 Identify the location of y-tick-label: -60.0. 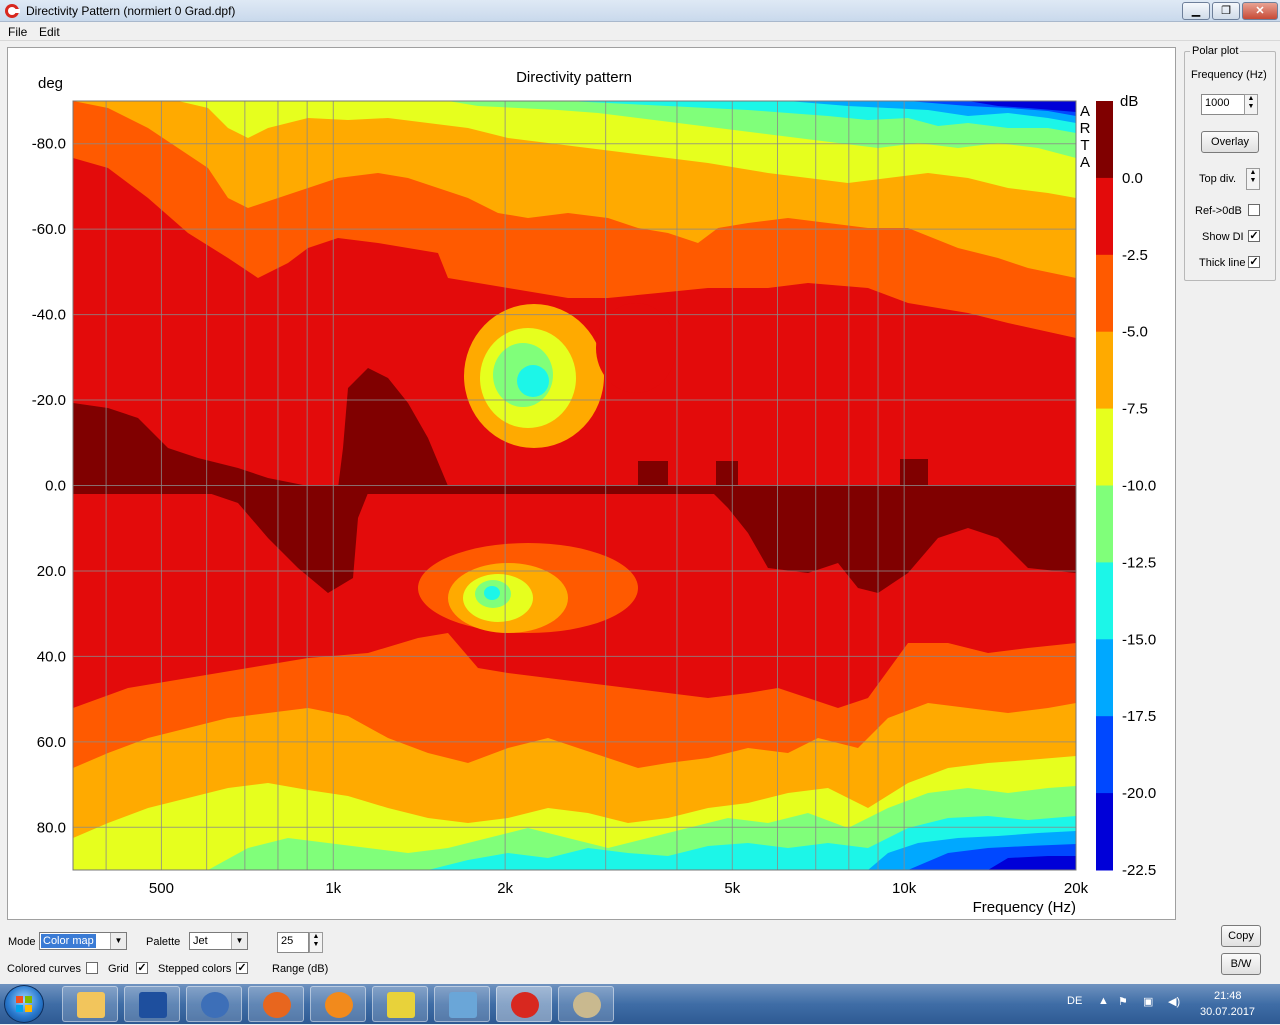
(49, 229).